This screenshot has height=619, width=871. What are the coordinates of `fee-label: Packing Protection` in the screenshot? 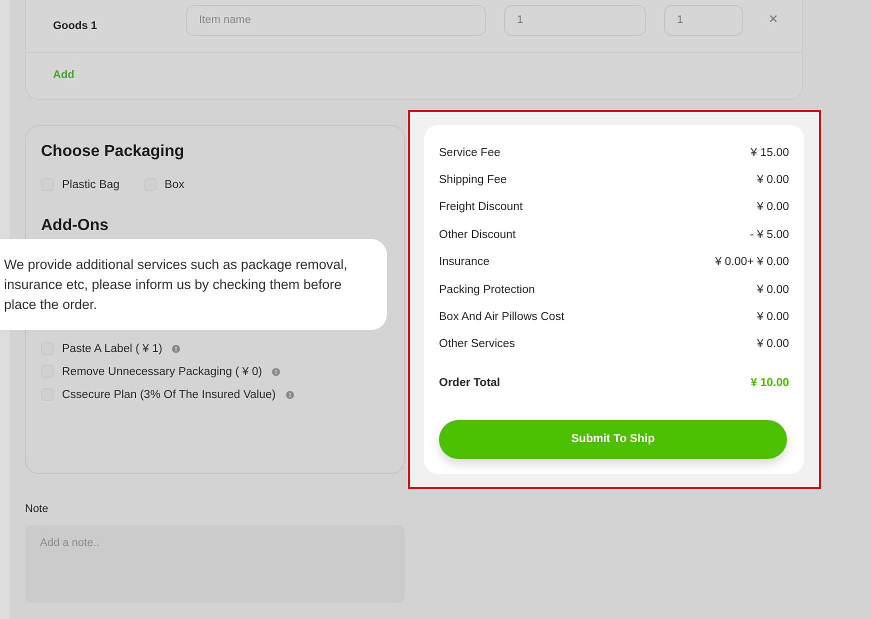 It's located at (487, 290).